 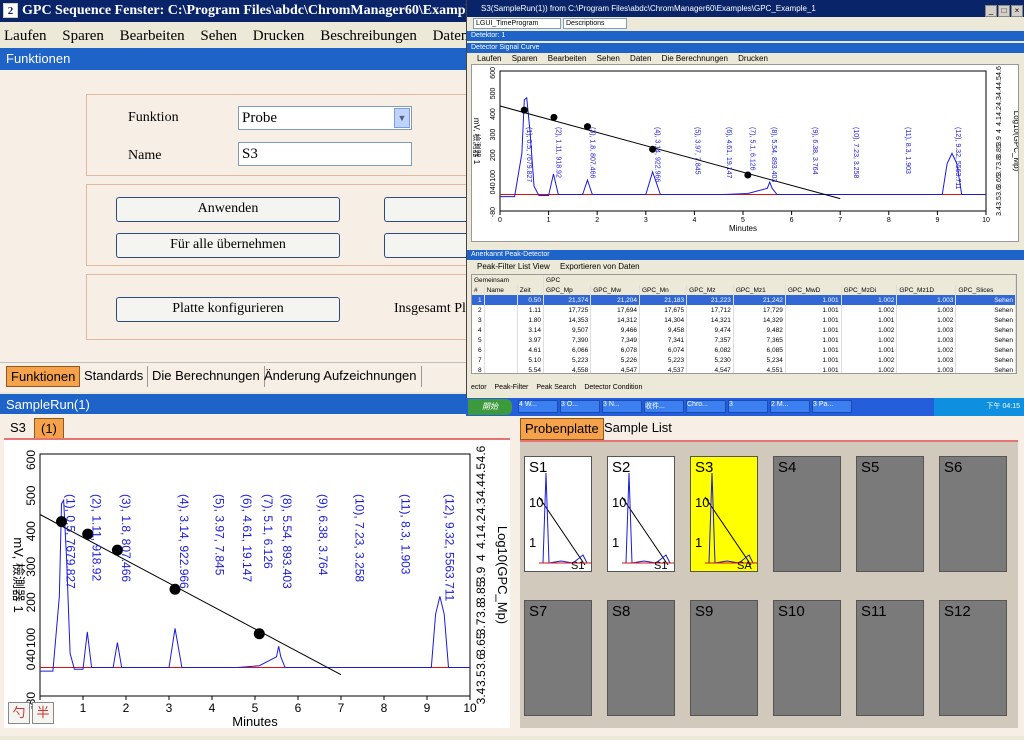 I want to click on tab-detector-condition: Detector Condition, so click(x=613, y=387).